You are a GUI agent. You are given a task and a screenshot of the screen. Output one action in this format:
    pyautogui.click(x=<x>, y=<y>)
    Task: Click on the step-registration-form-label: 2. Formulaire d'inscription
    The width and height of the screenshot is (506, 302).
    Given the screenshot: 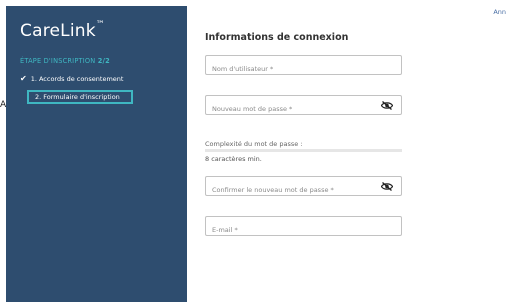 What is the action you would take?
    pyautogui.click(x=77, y=97)
    